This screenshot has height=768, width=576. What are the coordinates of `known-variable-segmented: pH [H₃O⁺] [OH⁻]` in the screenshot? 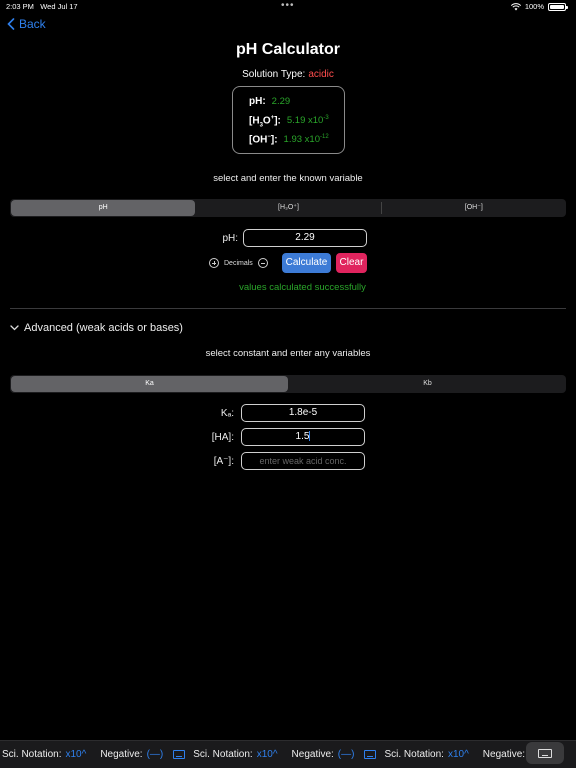 It's located at (288, 208).